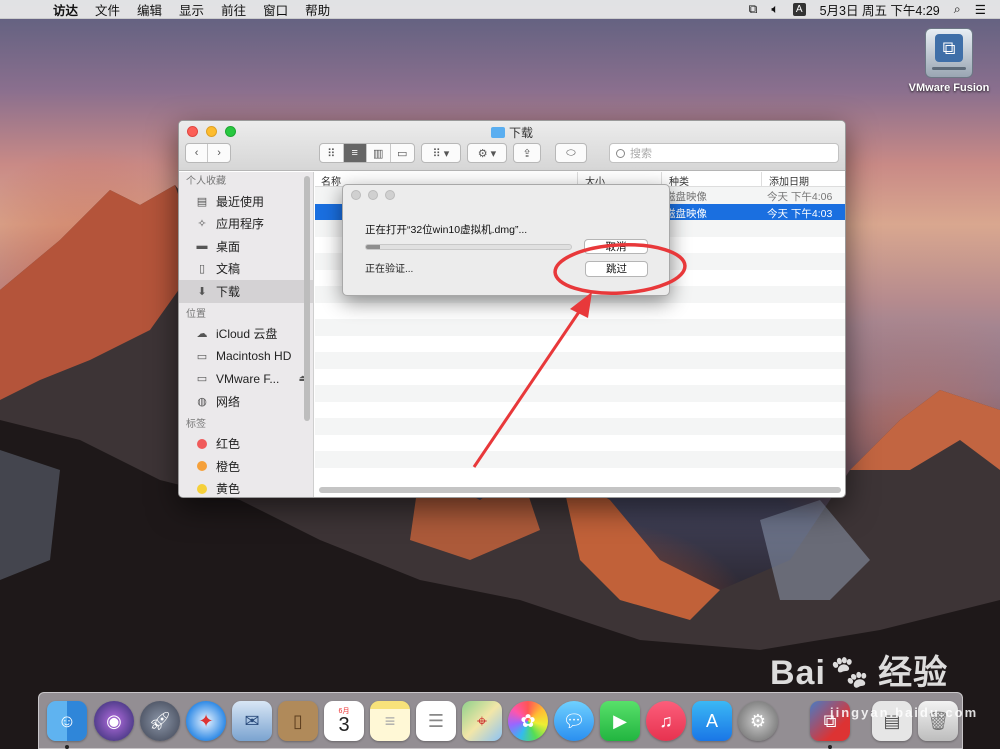  What do you see at coordinates (758, 721) in the screenshot?
I see `settings-icon: ⚙` at bounding box center [758, 721].